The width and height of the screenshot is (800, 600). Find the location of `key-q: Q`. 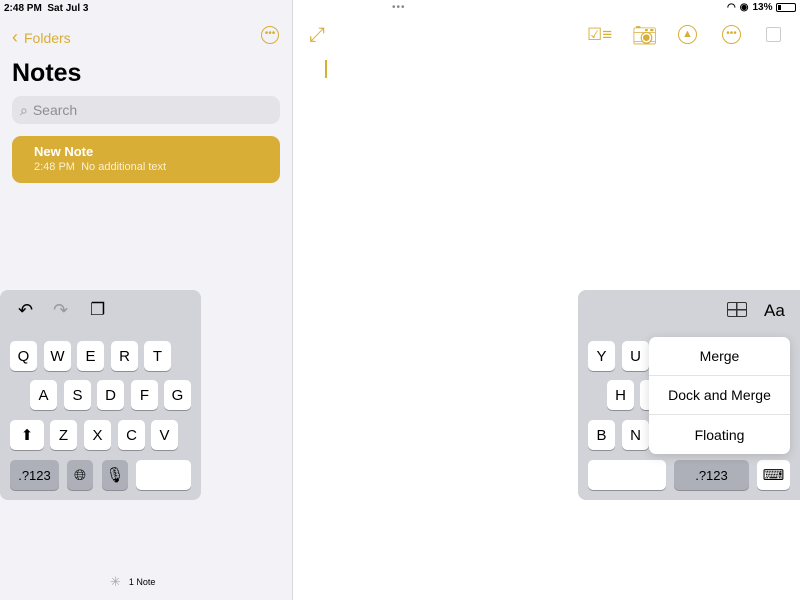

key-q: Q is located at coordinates (23, 356).